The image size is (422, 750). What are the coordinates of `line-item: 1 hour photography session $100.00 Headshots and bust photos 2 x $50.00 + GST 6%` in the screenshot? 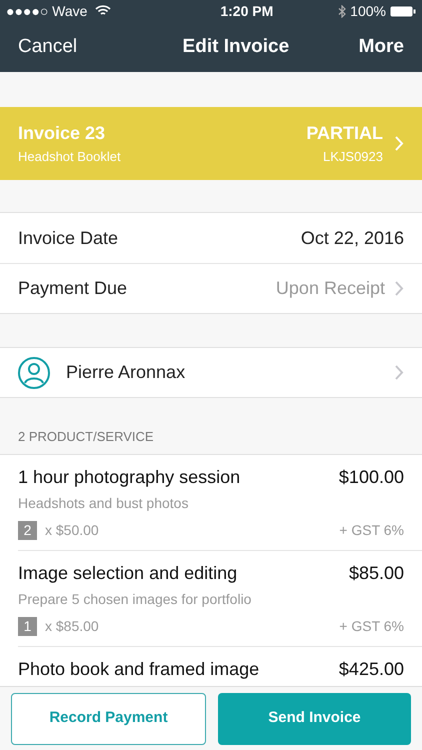 It's located at (220, 502).